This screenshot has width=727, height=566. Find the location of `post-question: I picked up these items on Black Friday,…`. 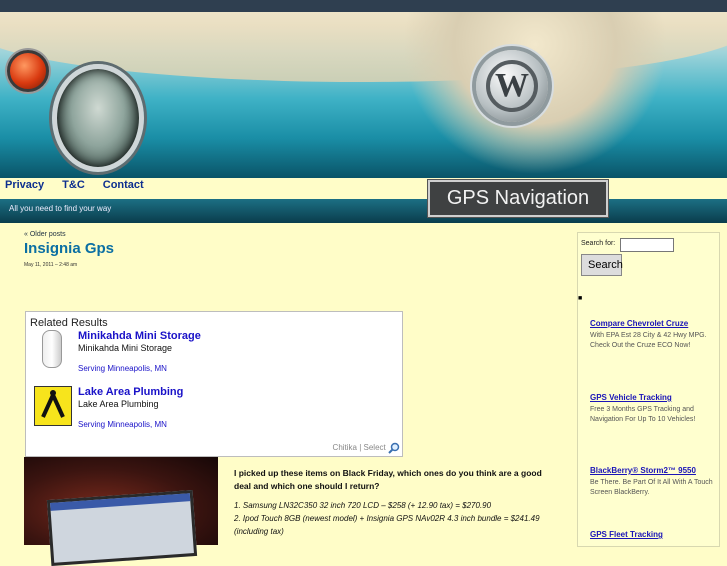

post-question: I picked up these items on Black Friday,… is located at coordinates (388, 479).